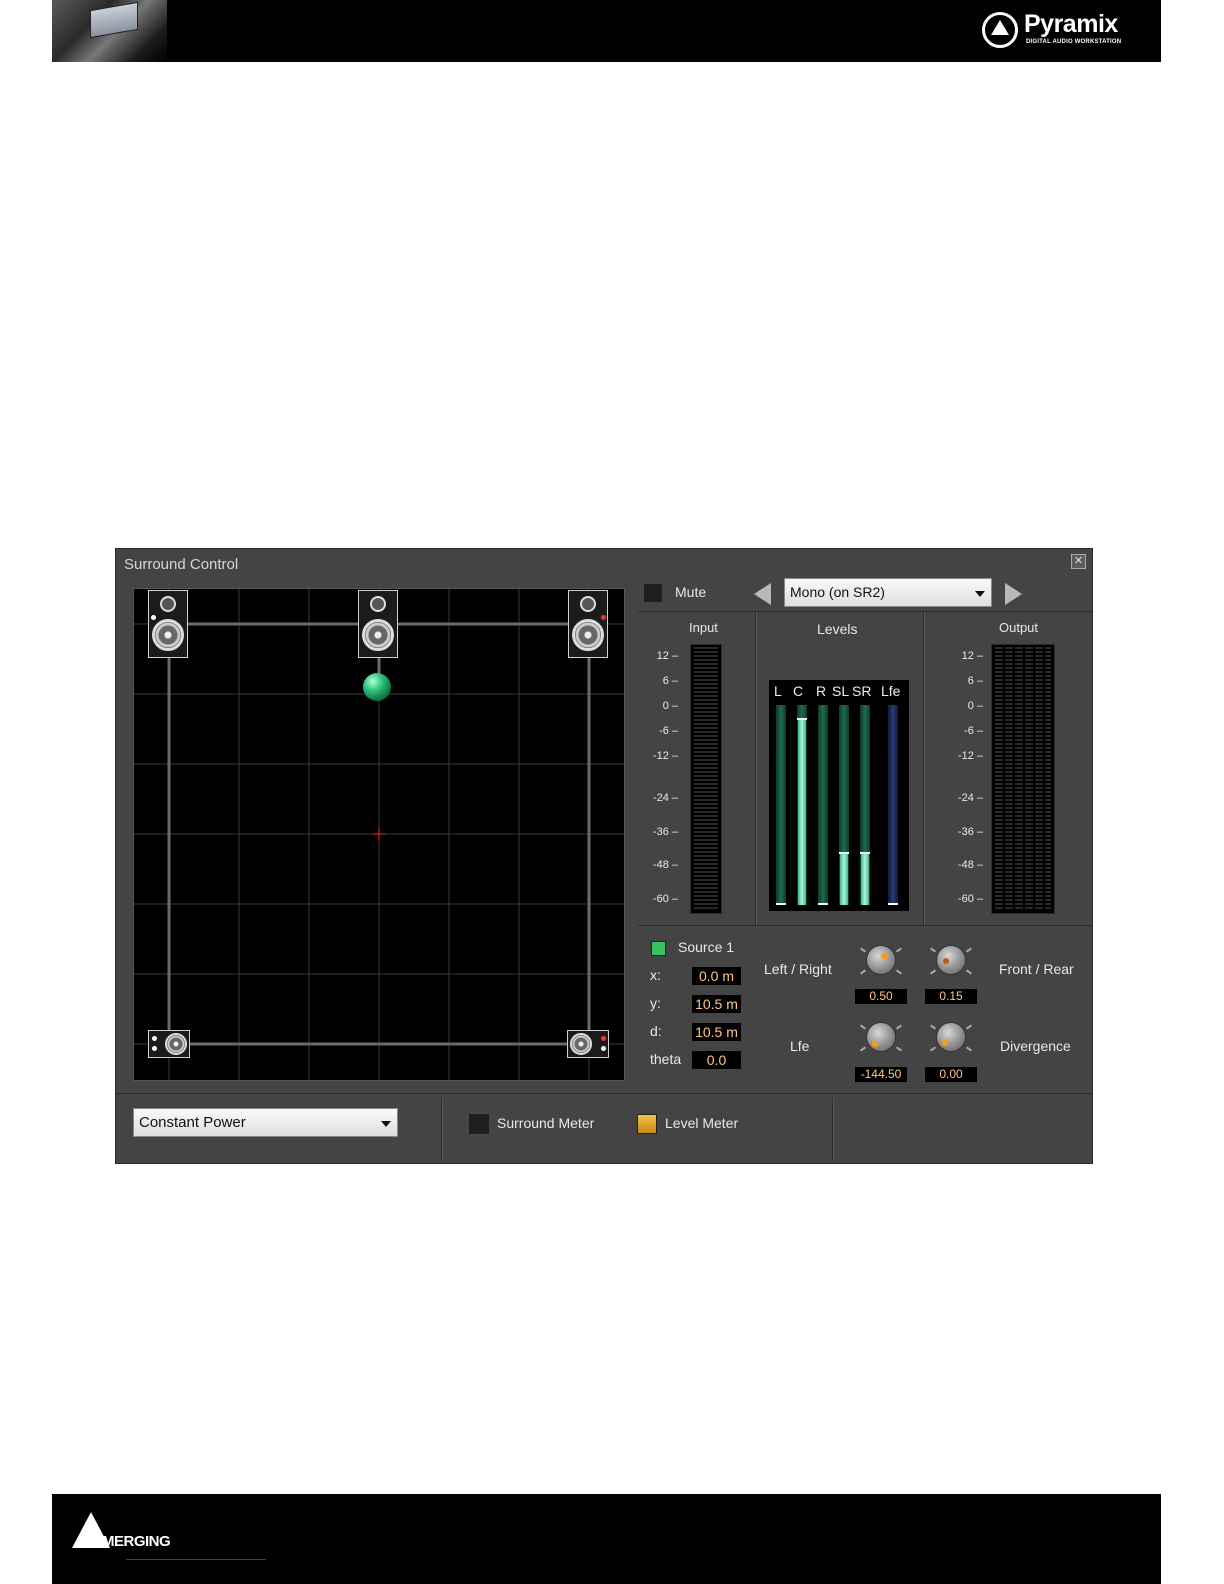 This screenshot has height=1584, width=1224. Describe the element at coordinates (691, 592) in the screenshot. I see `mute-label: Mute` at that location.